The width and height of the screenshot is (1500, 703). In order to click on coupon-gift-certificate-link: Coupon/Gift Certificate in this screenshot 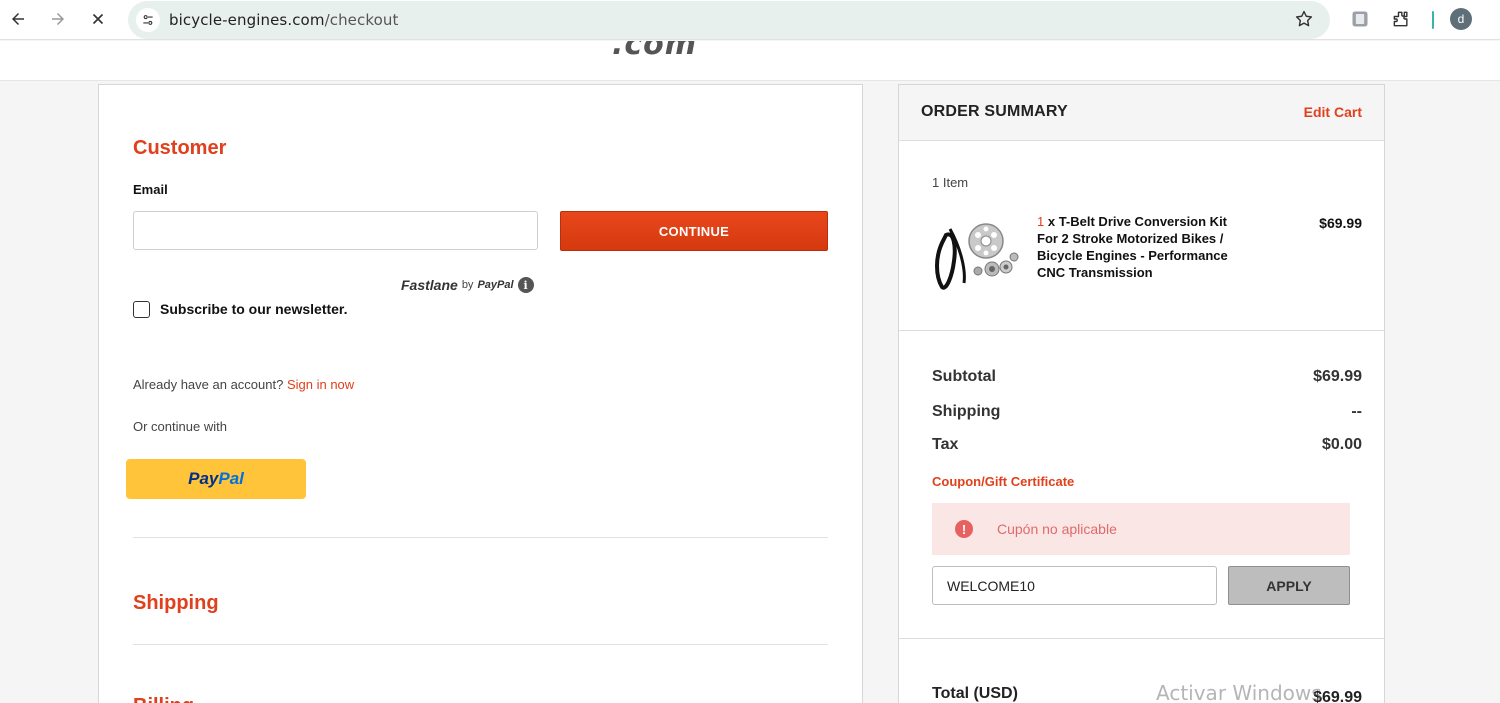, I will do `click(1003, 481)`.